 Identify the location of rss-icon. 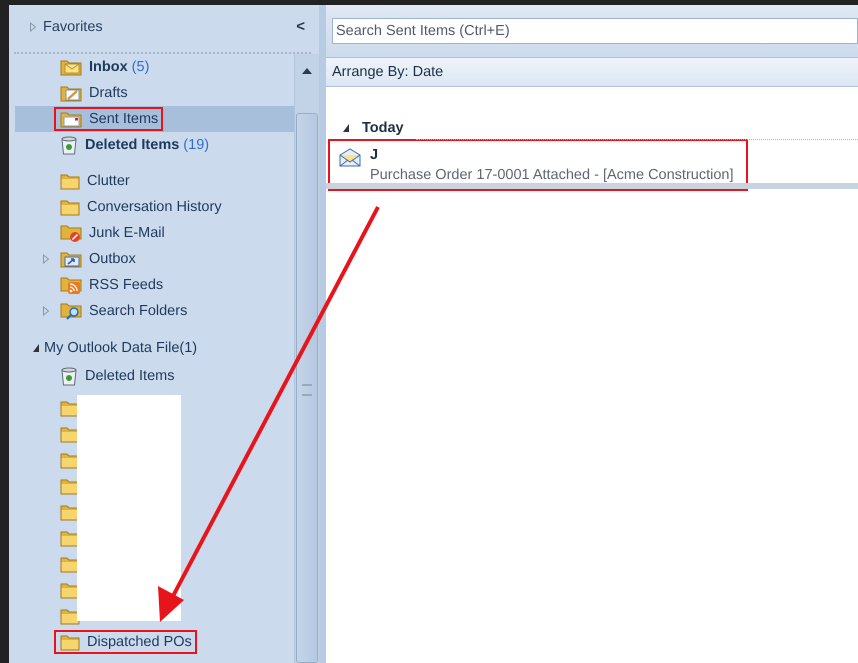
(71, 285).